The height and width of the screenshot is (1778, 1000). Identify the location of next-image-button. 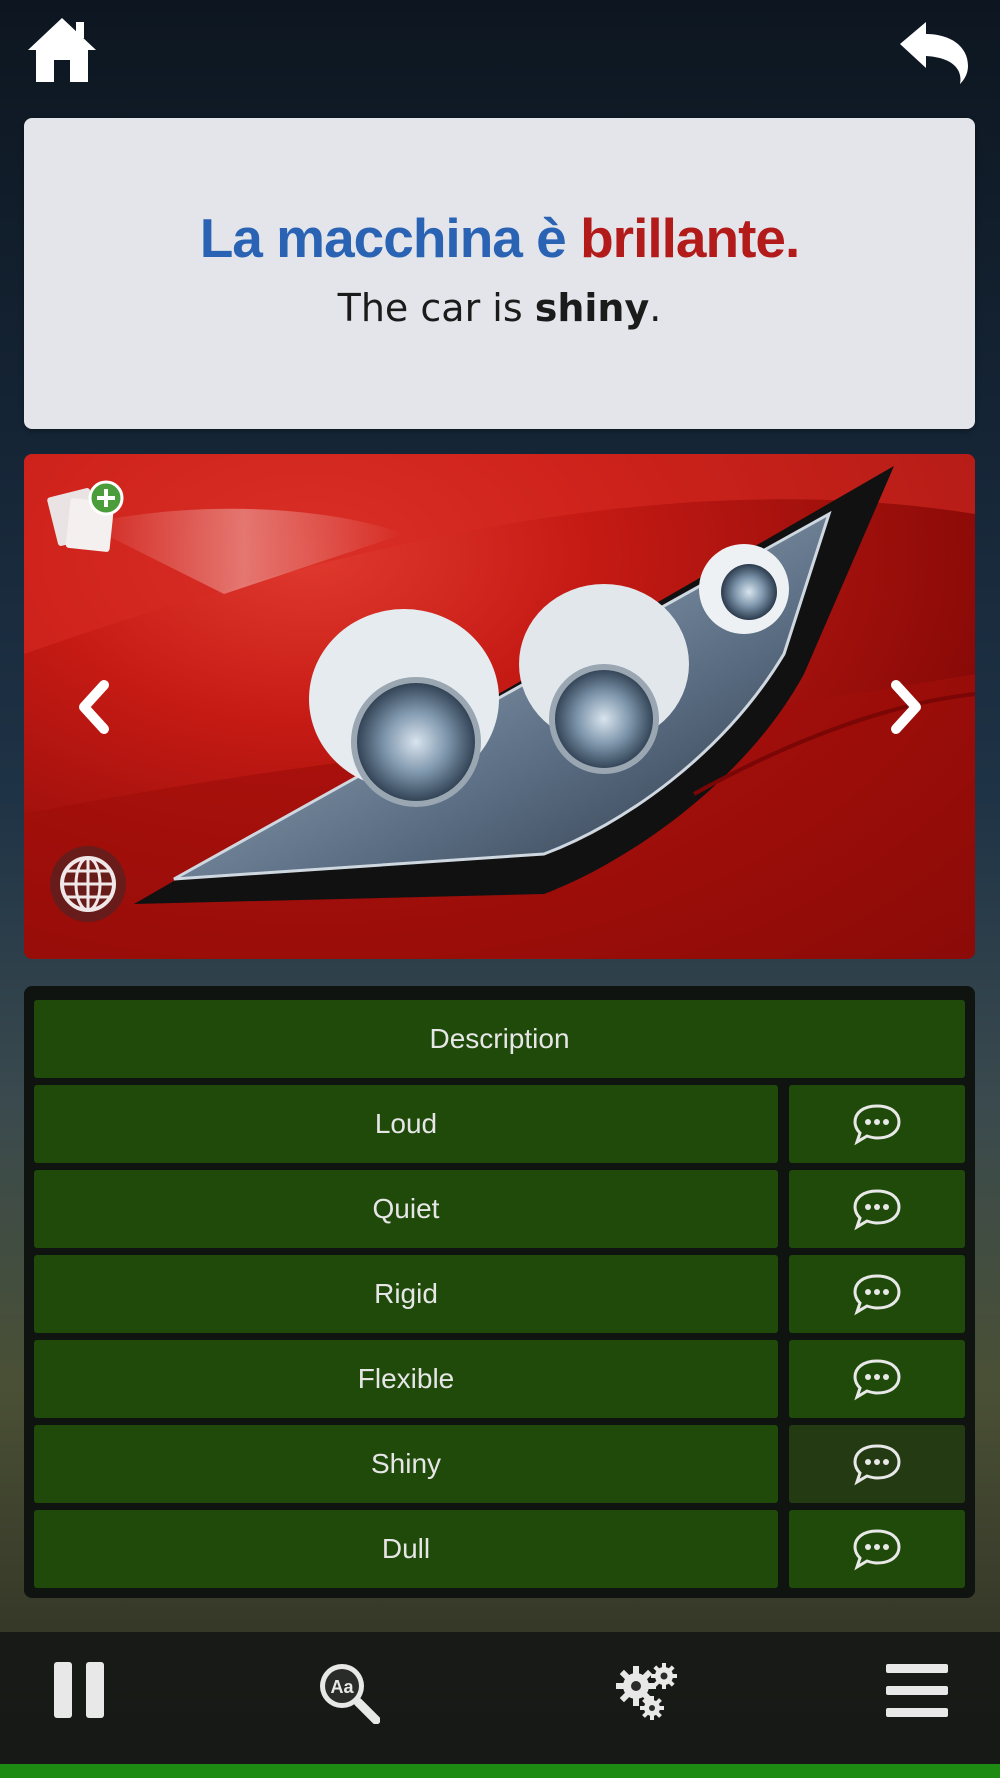
(906, 707).